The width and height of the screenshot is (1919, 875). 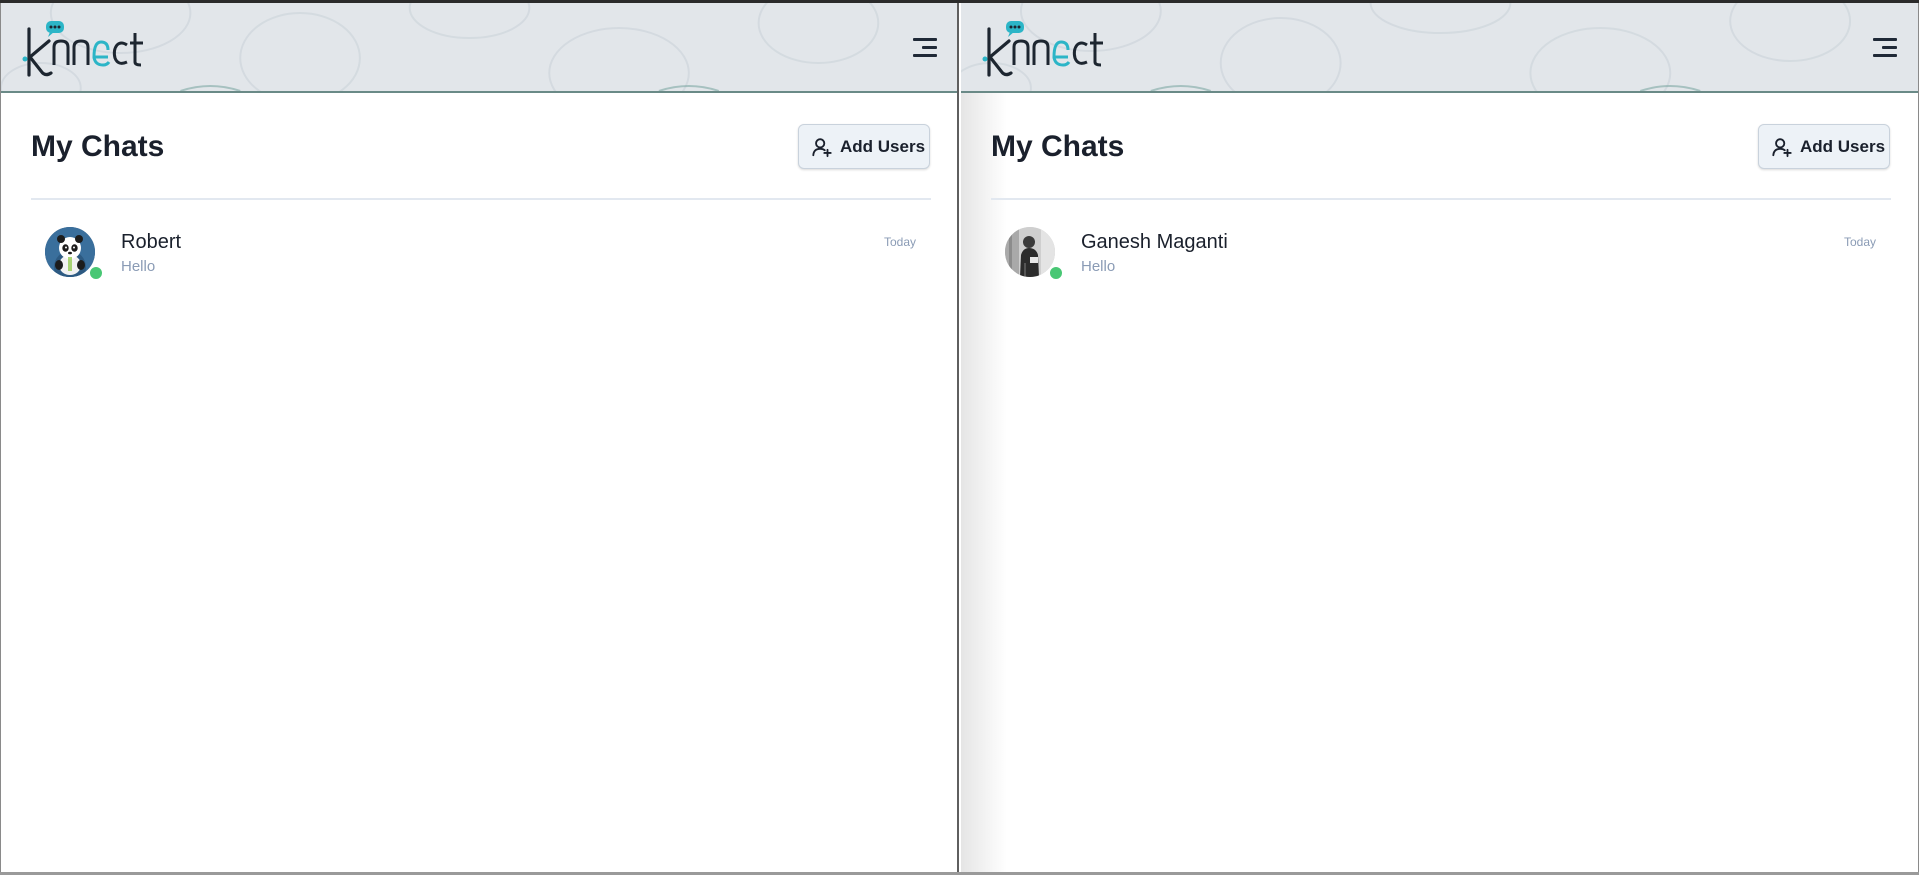 What do you see at coordinates (481, 251) in the screenshot?
I see `chat-list-item: Robert Hello Today` at bounding box center [481, 251].